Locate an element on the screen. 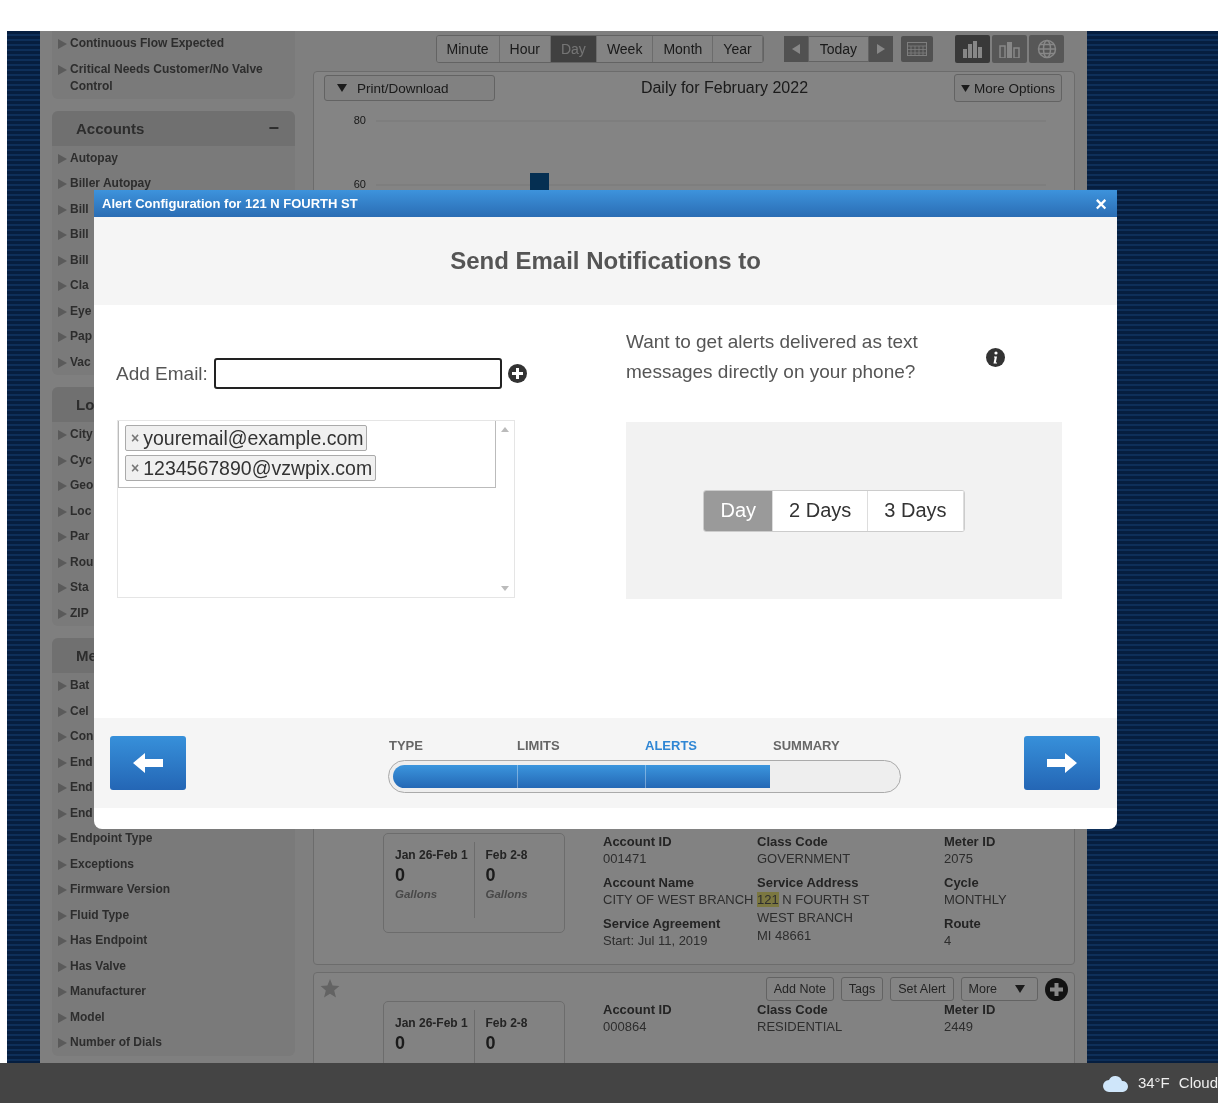  delivery-option: 3 Days is located at coordinates (916, 510).